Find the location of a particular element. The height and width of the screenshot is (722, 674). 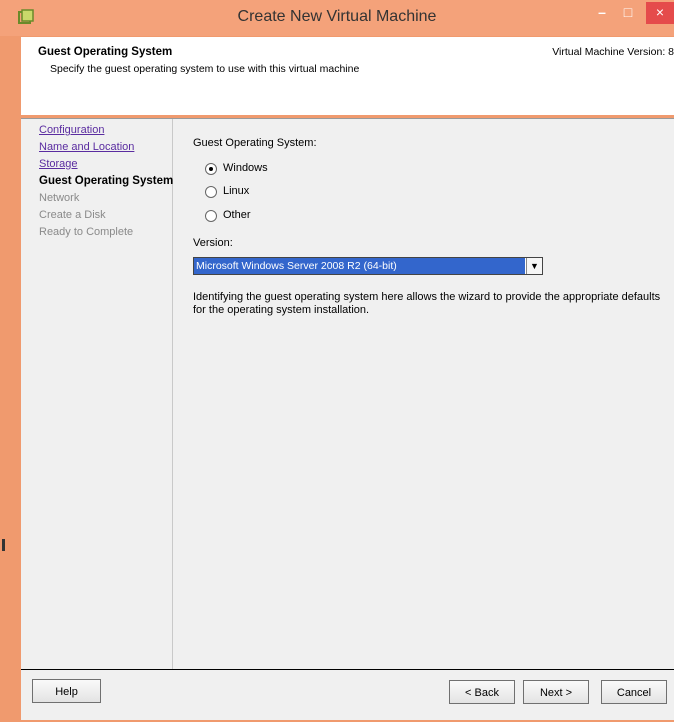

other-radio-label: Other is located at coordinates (237, 215).